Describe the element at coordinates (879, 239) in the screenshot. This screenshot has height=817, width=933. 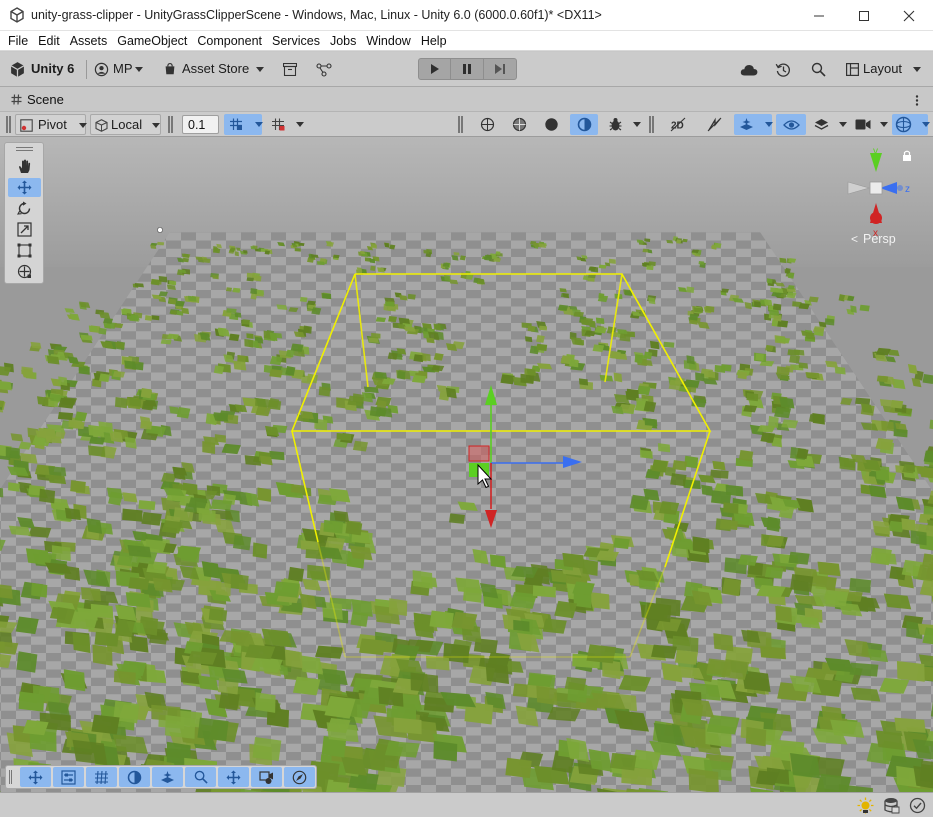
I see `projection-label: Persp` at that location.